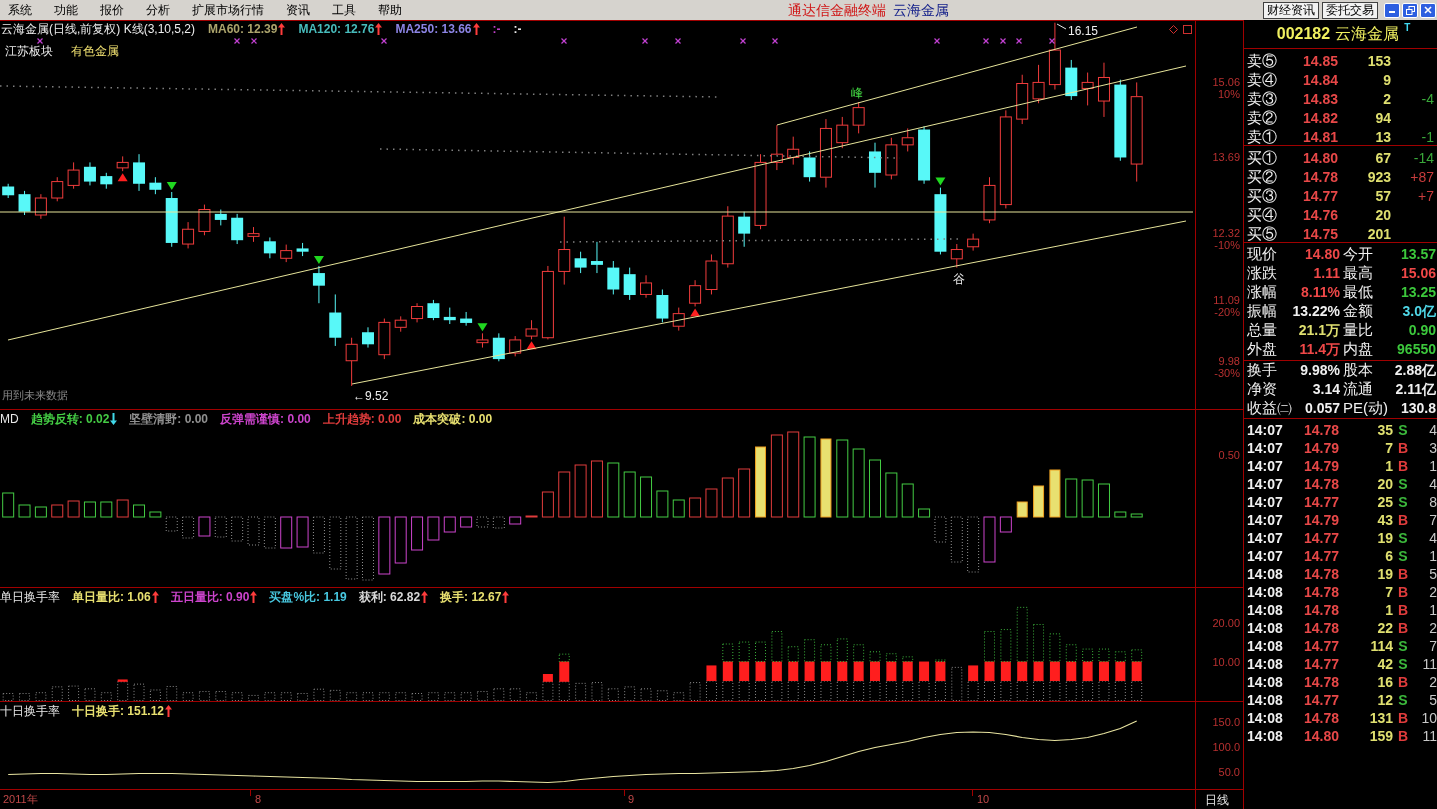  I want to click on stock-code: 002182, so click(1303, 34).